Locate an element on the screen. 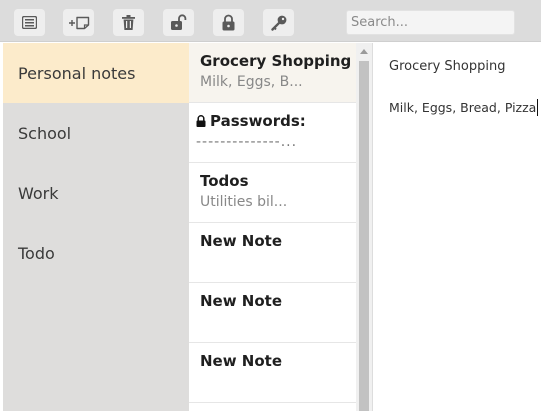 The width and height of the screenshot is (541, 411). sidebar-item-personal-notes: Personal notes is located at coordinates (96, 73).